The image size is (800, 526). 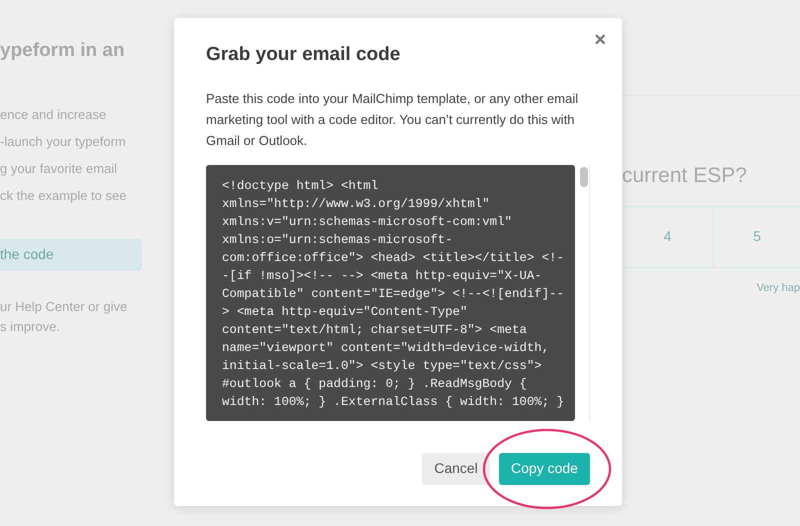 What do you see at coordinates (64, 195) in the screenshot?
I see `intro-text: ck the example to see` at bounding box center [64, 195].